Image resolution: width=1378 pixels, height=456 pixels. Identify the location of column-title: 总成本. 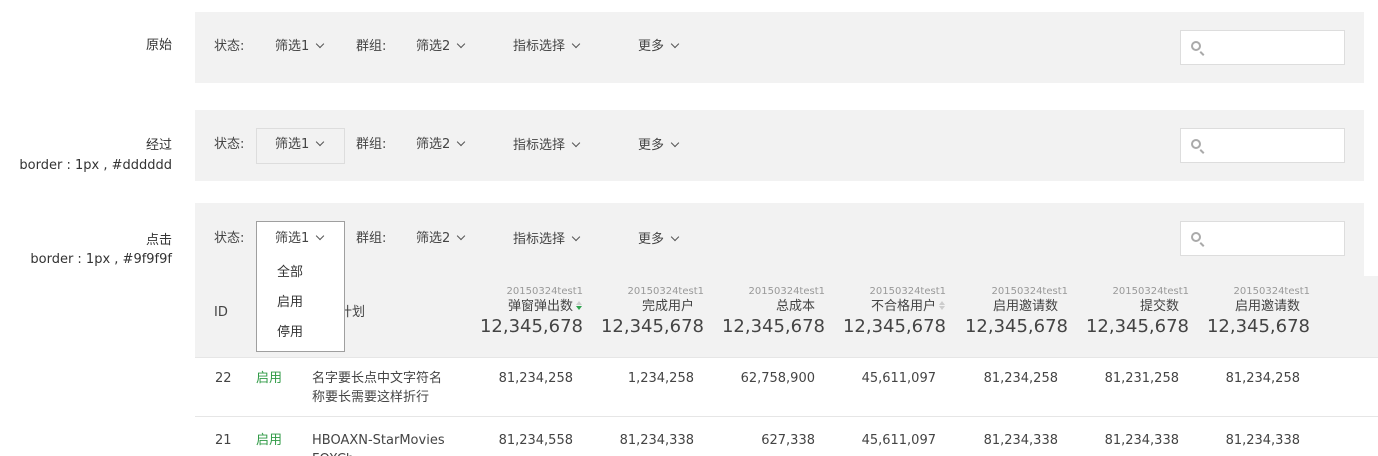
(773, 307).